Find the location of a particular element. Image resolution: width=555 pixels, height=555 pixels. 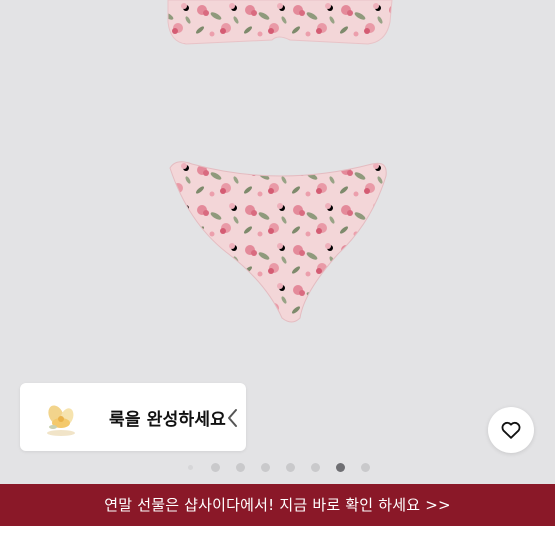

complete-the-look-card: 룩을 완성하세요 is located at coordinates (133, 417).